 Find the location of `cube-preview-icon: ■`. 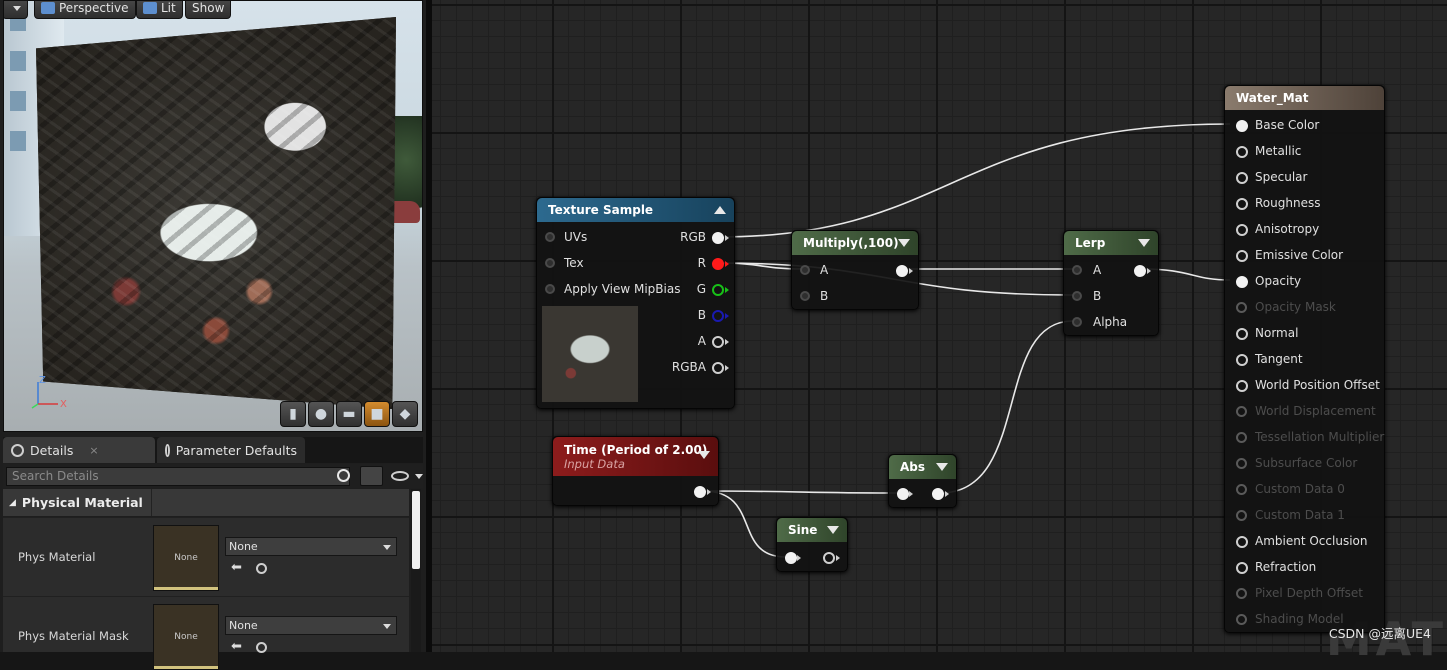

cube-preview-icon: ■ is located at coordinates (377, 414).